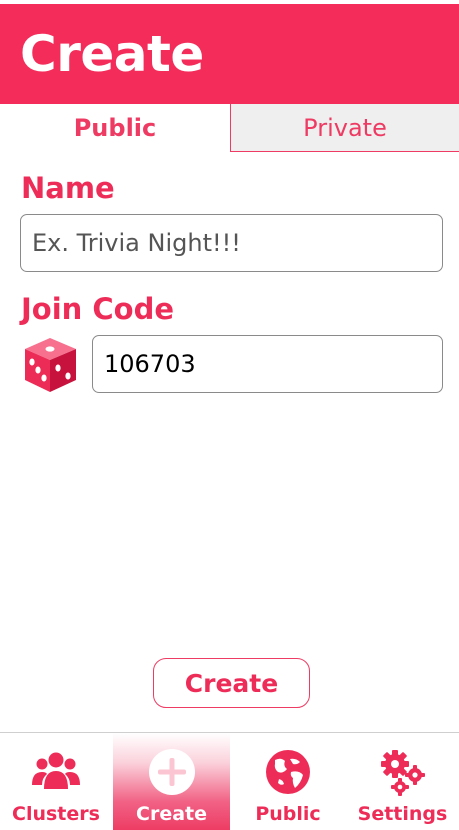  Describe the element at coordinates (68, 188) in the screenshot. I see `name-label: Name` at that location.